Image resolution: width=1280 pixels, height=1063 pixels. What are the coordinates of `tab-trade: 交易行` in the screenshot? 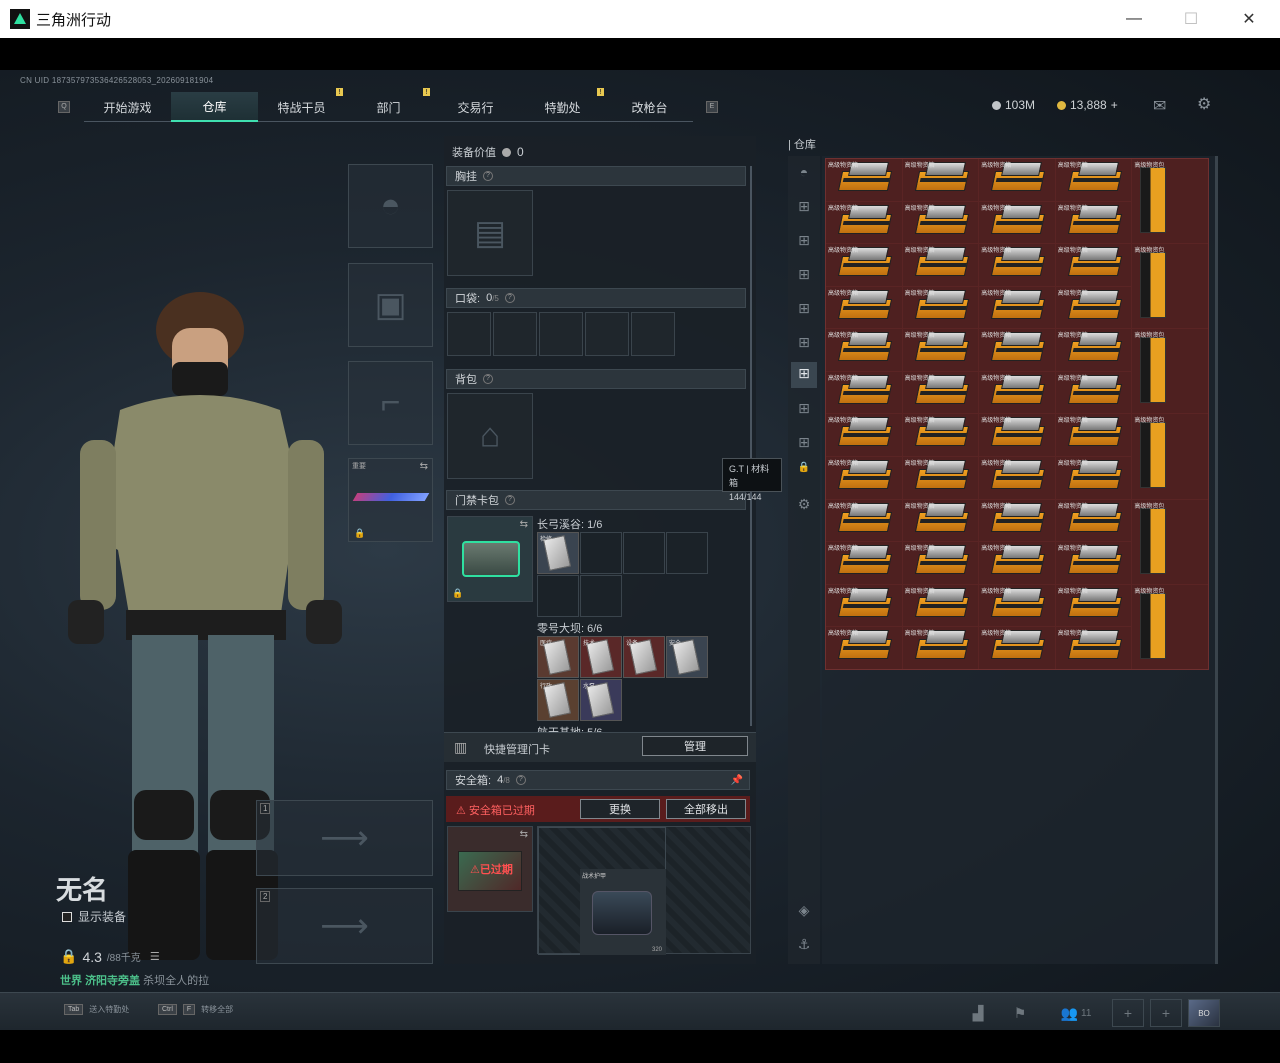 It's located at (475, 107).